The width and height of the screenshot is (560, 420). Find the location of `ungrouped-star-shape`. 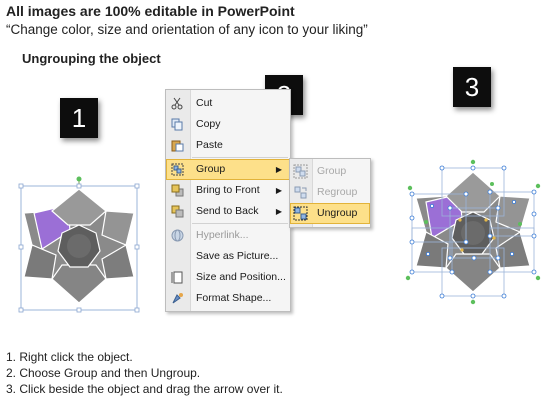

ungrouped-star-shape is located at coordinates (473, 232).